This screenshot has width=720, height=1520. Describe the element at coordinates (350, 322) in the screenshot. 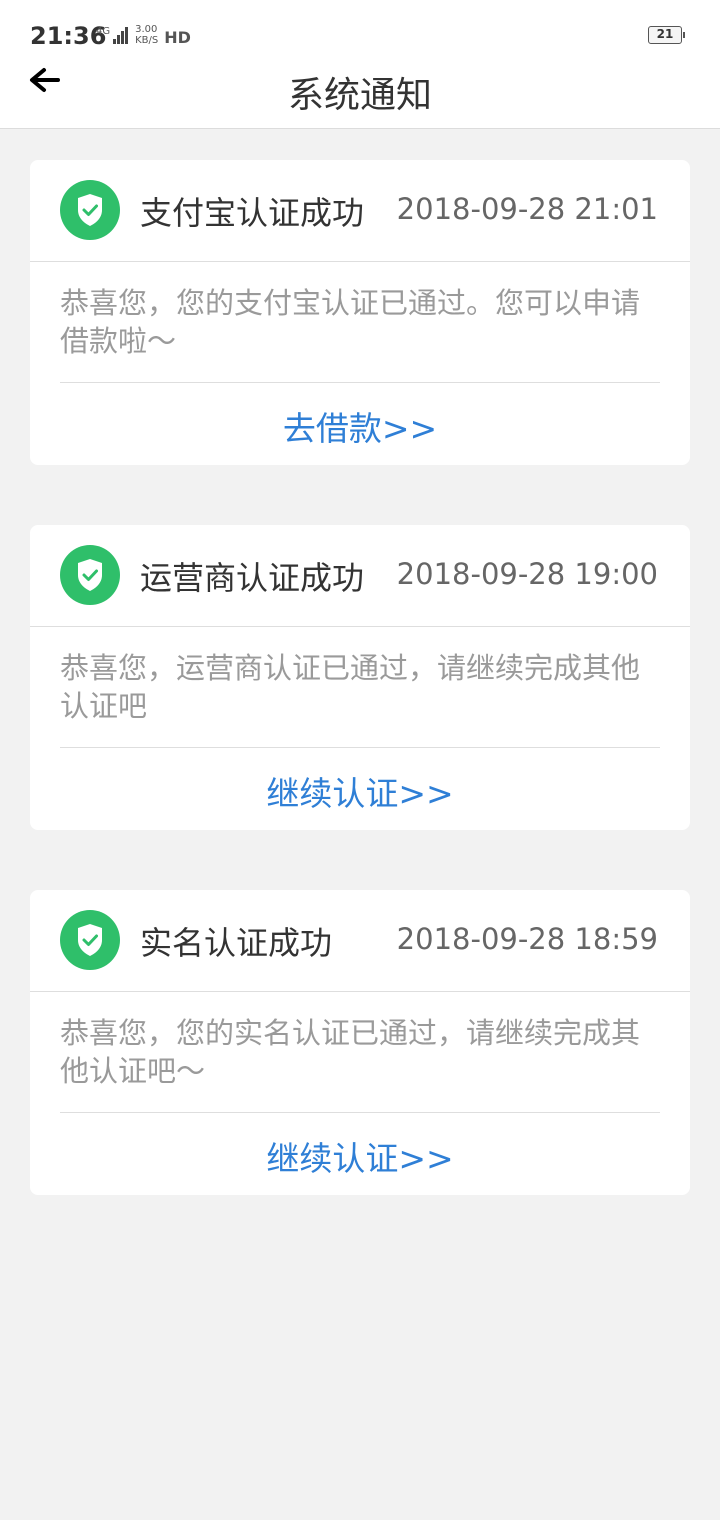

I see `notification-message: 恭喜您，您的支付宝认证已通过。您可以申请借款啦～` at that location.